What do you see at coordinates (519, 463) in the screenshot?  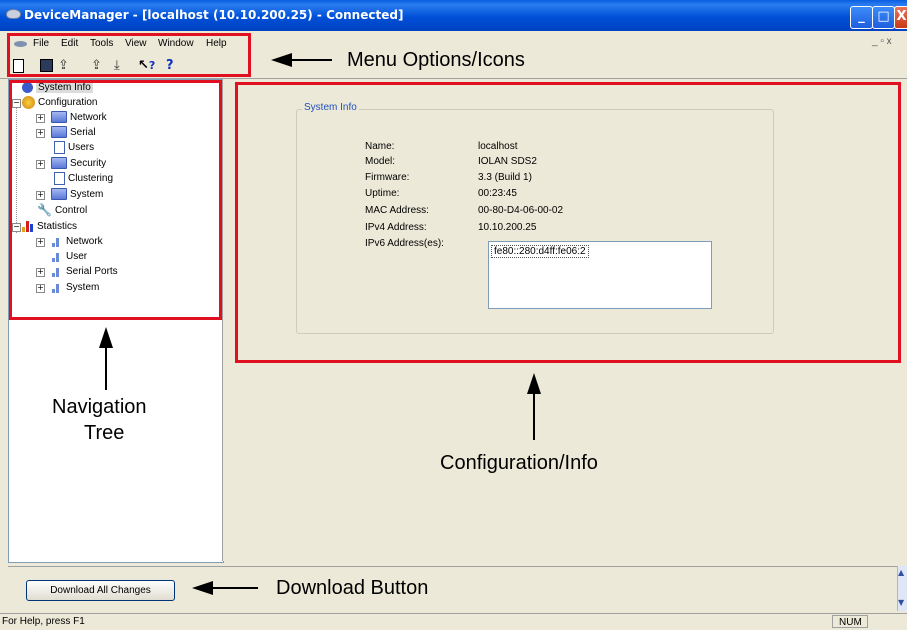 I see `annotation-config-label: Configuration/Info` at bounding box center [519, 463].